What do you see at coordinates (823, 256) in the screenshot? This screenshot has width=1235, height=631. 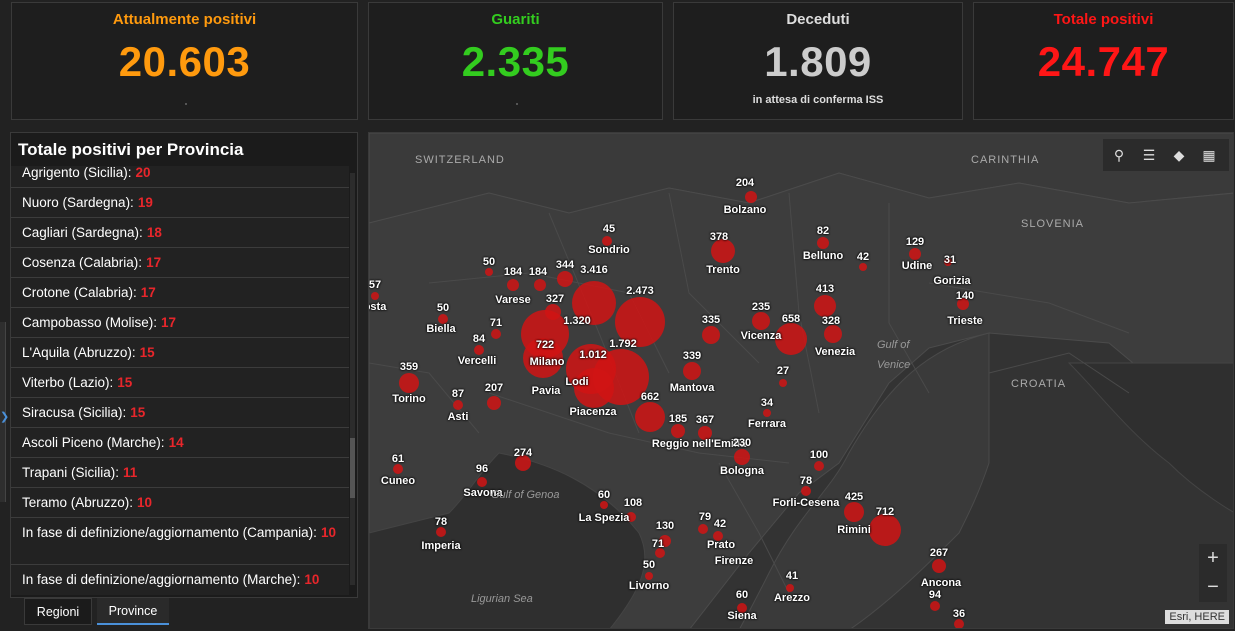 I see `province-name-label: Belluno` at bounding box center [823, 256].